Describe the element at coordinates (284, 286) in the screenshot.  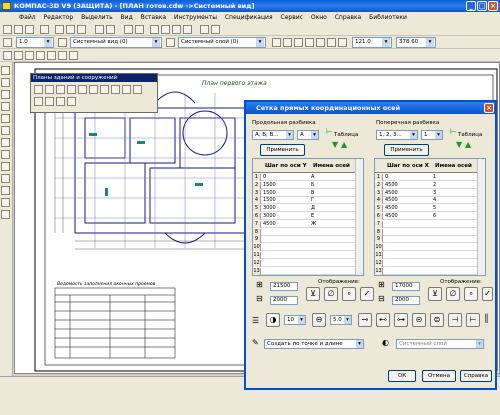
I see `left-size1-field: 21500` at that location.